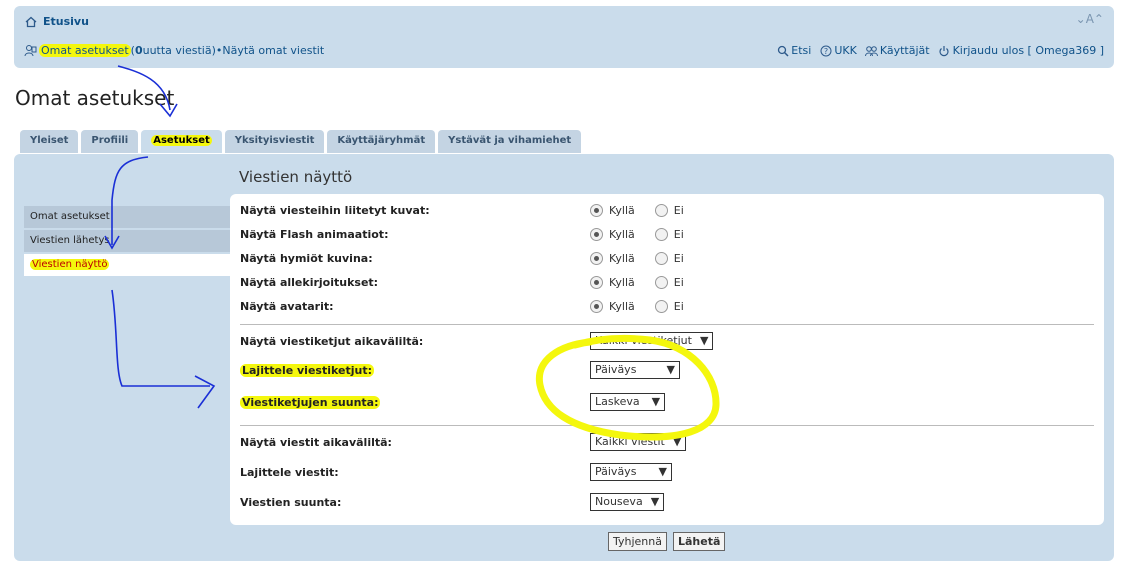 The height and width of the screenshot is (570, 1121). What do you see at coordinates (845, 50) in the screenshot?
I see `faq-label: UKK` at bounding box center [845, 50].